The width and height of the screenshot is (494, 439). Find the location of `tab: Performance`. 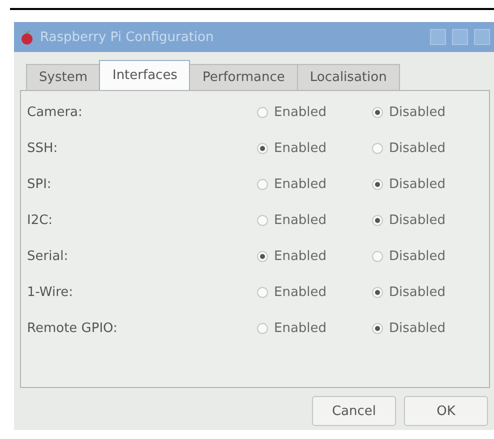

tab: Performance is located at coordinates (243, 77).